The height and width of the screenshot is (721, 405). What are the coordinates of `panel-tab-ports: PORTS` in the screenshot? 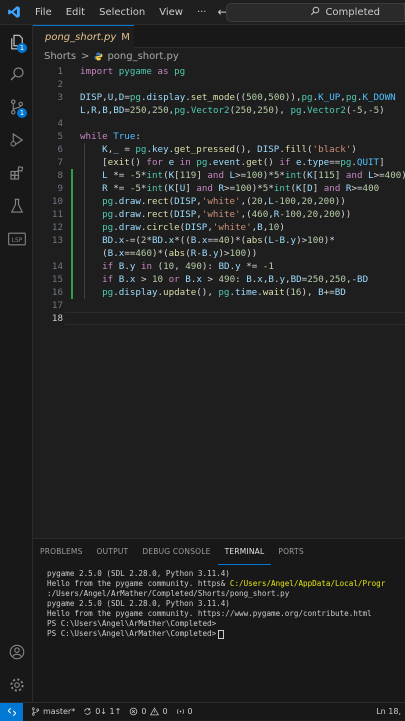 It's located at (290, 552).